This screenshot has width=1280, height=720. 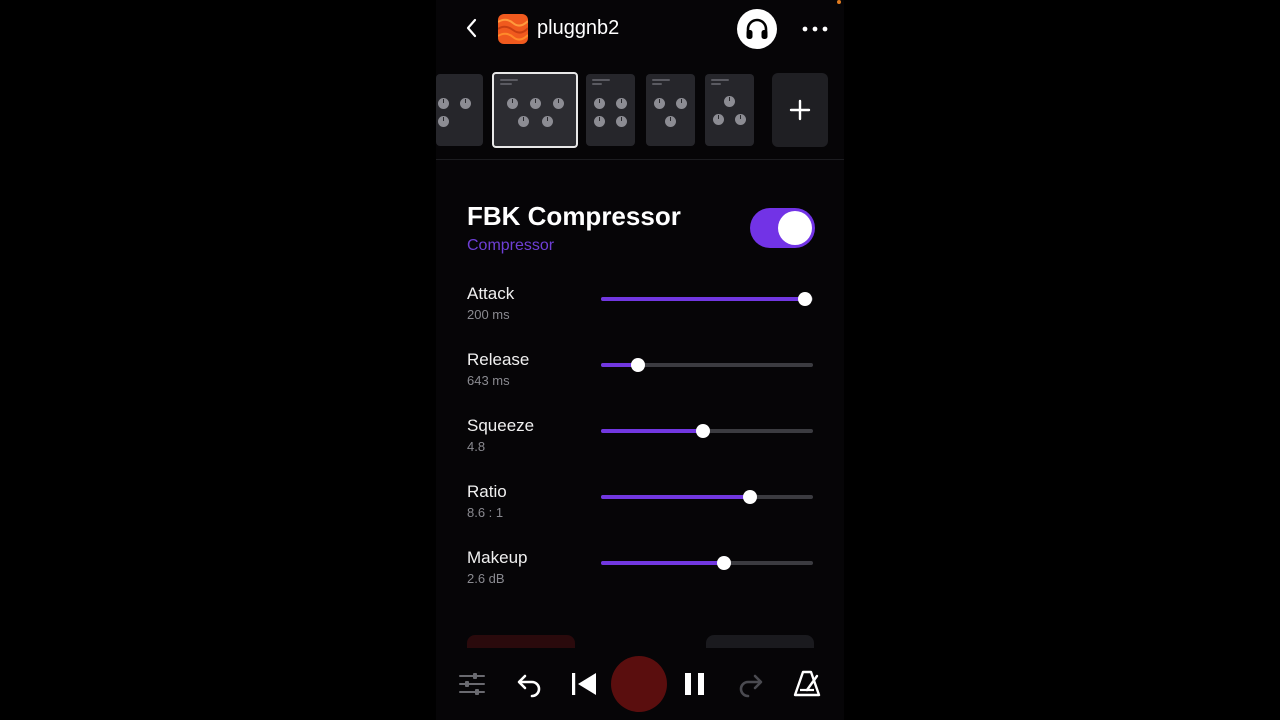 I want to click on divider, so click(x=640, y=159).